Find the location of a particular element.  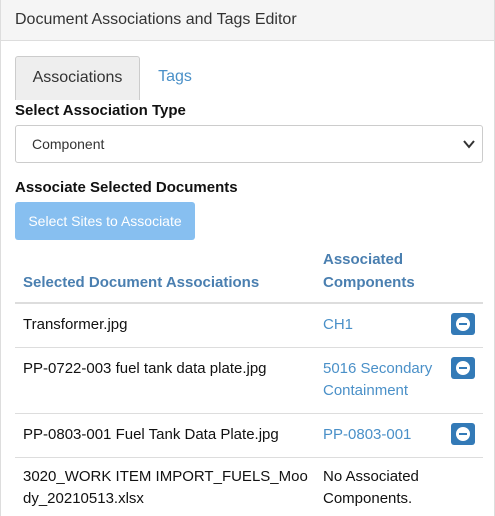

document-name: Transformer.jpg is located at coordinates (75, 324).